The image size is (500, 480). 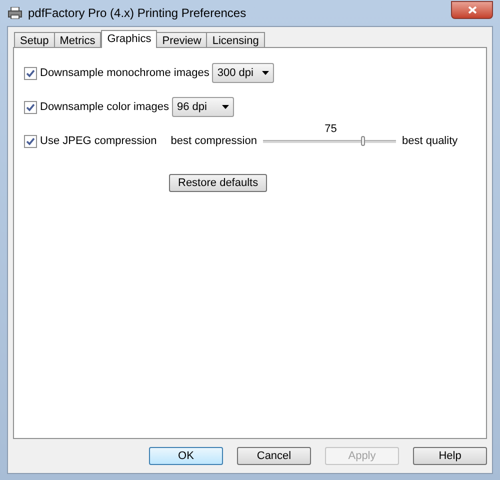 I want to click on dpi-dropdown: 300 dpi, so click(x=243, y=73).